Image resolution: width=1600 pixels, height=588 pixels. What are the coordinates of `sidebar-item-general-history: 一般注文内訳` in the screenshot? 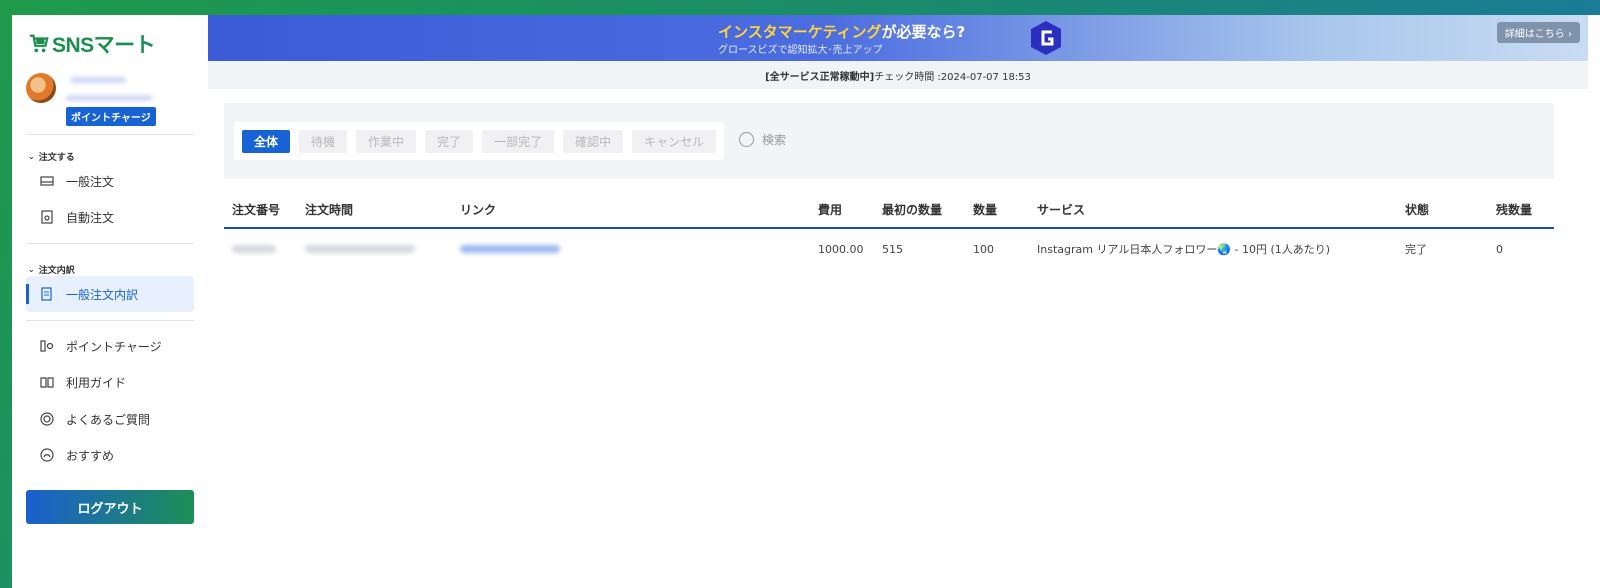 It's located at (110, 294).